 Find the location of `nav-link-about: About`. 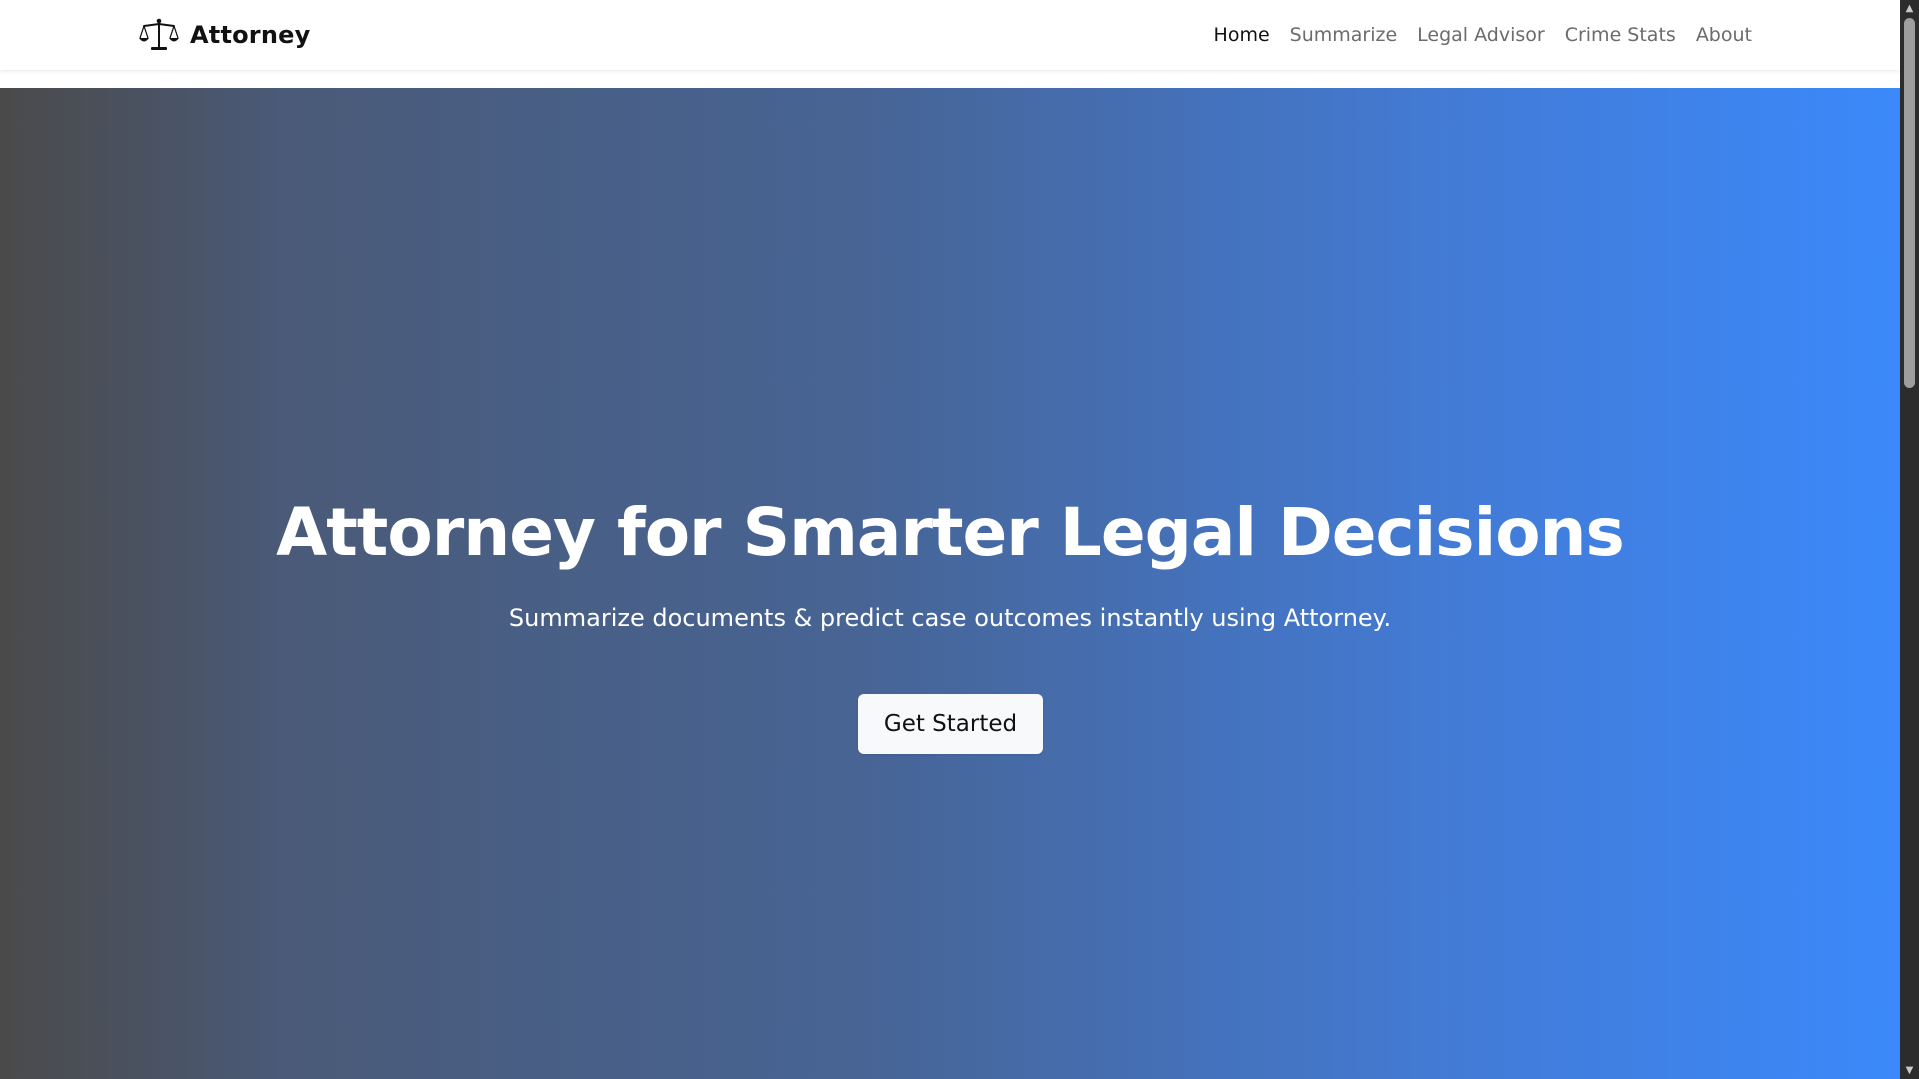

nav-link-about: About is located at coordinates (1724, 35).